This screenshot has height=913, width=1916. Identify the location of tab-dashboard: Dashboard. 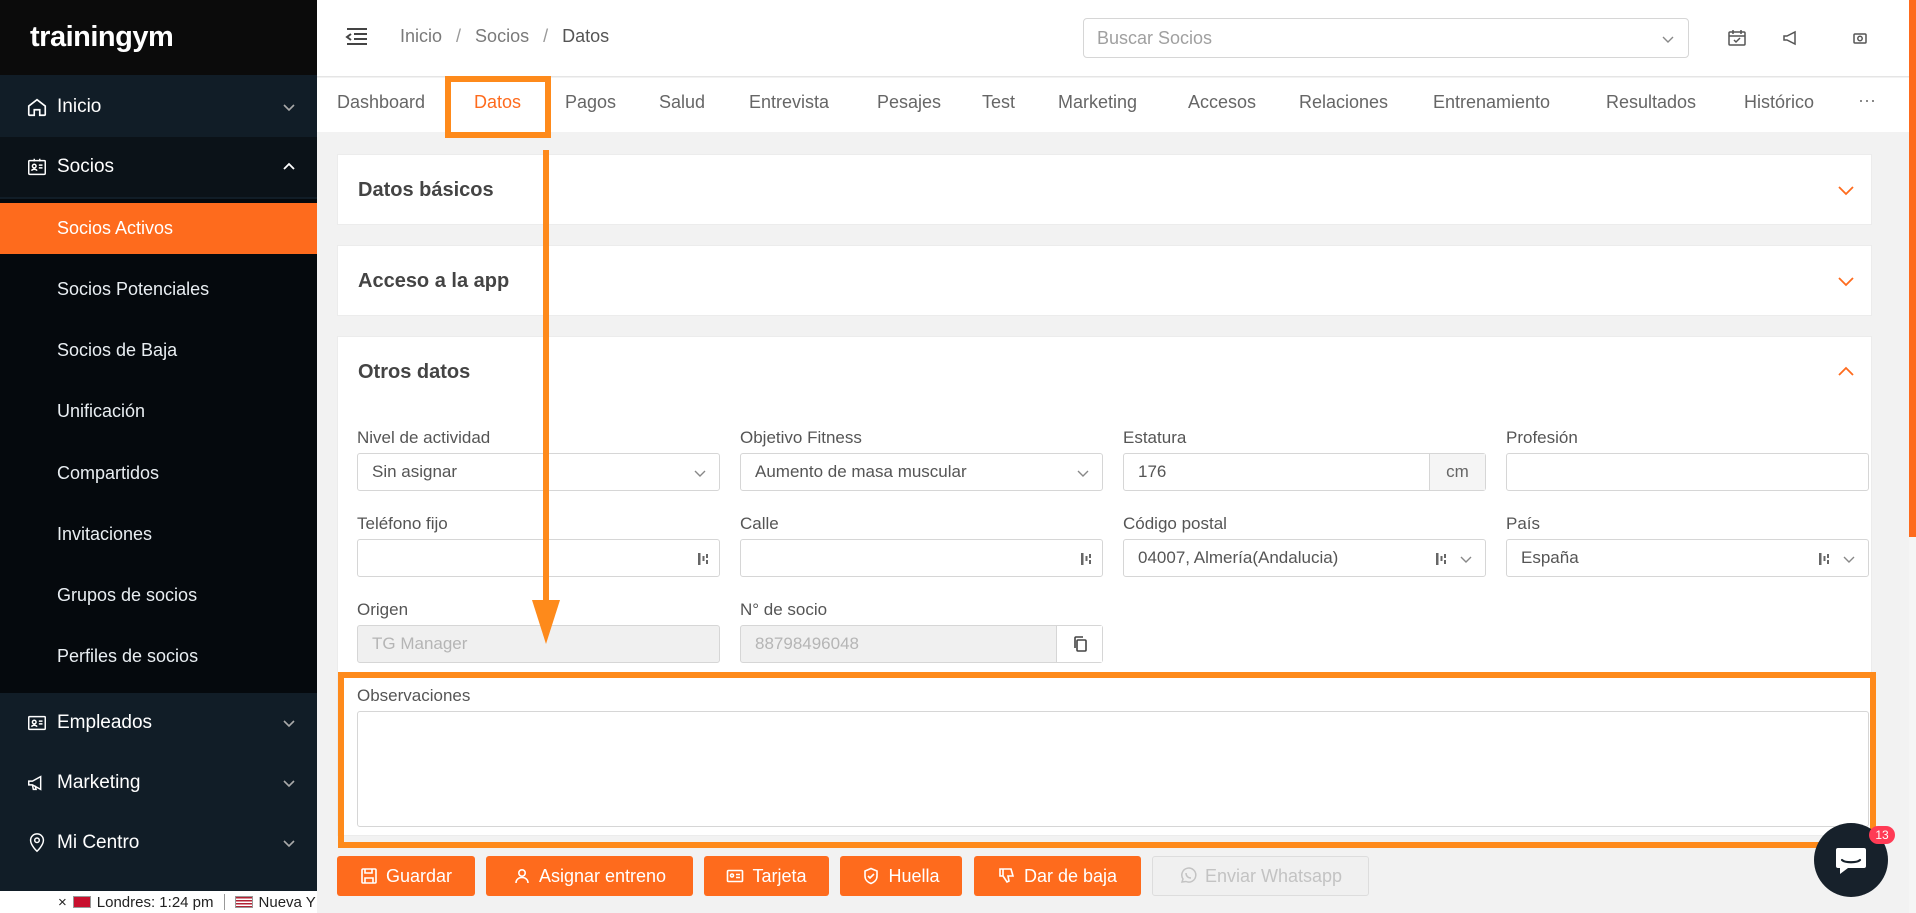
(381, 102).